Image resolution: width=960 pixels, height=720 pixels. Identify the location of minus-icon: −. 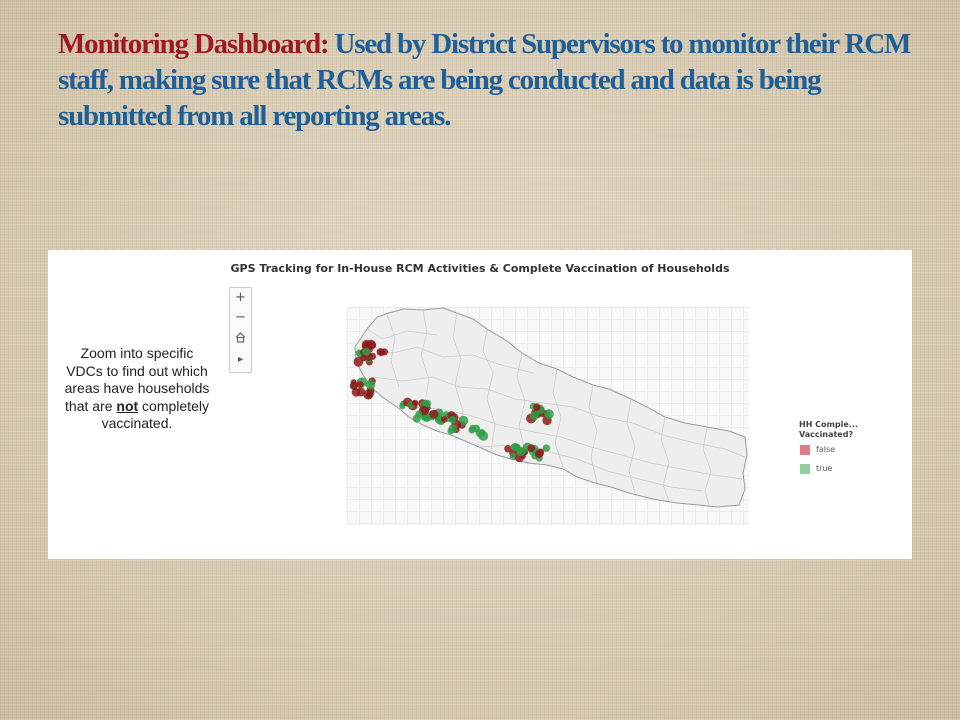
(240, 317).